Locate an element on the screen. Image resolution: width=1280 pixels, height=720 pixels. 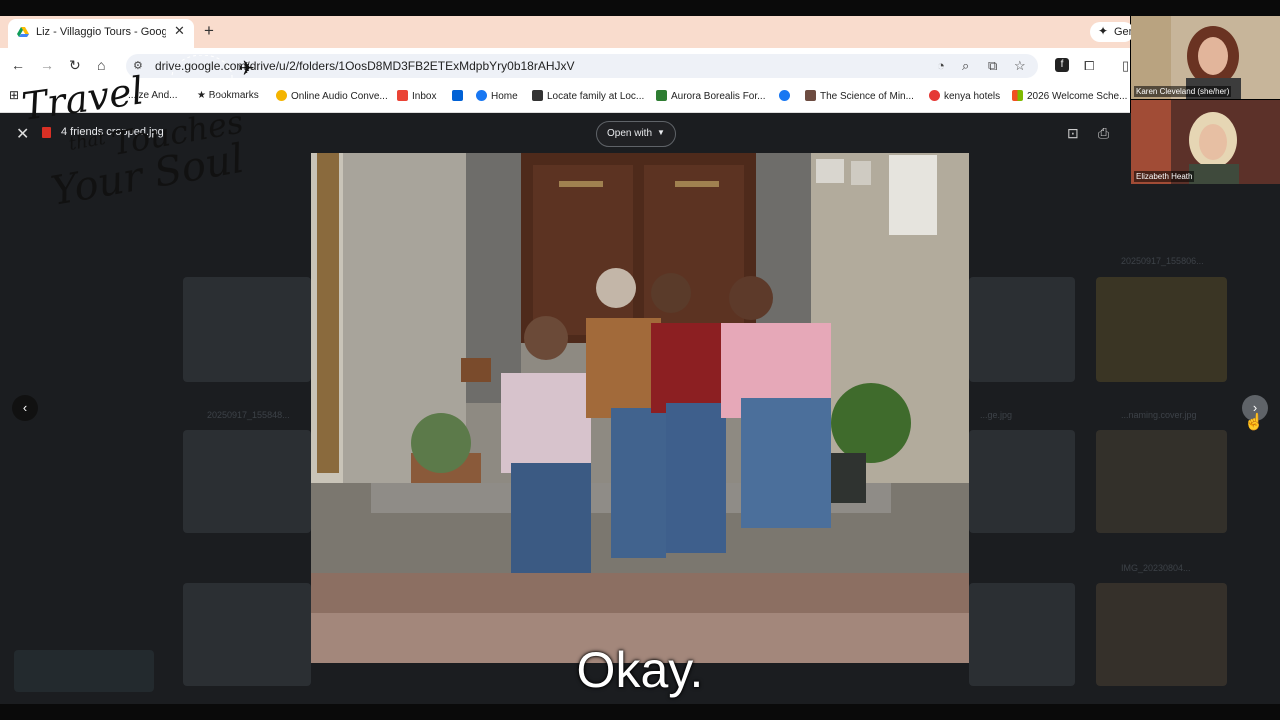
travel-that-touches-your-soul-logo: ✈ Travel that Touches Your Soul is located at coordinates (137, 135).